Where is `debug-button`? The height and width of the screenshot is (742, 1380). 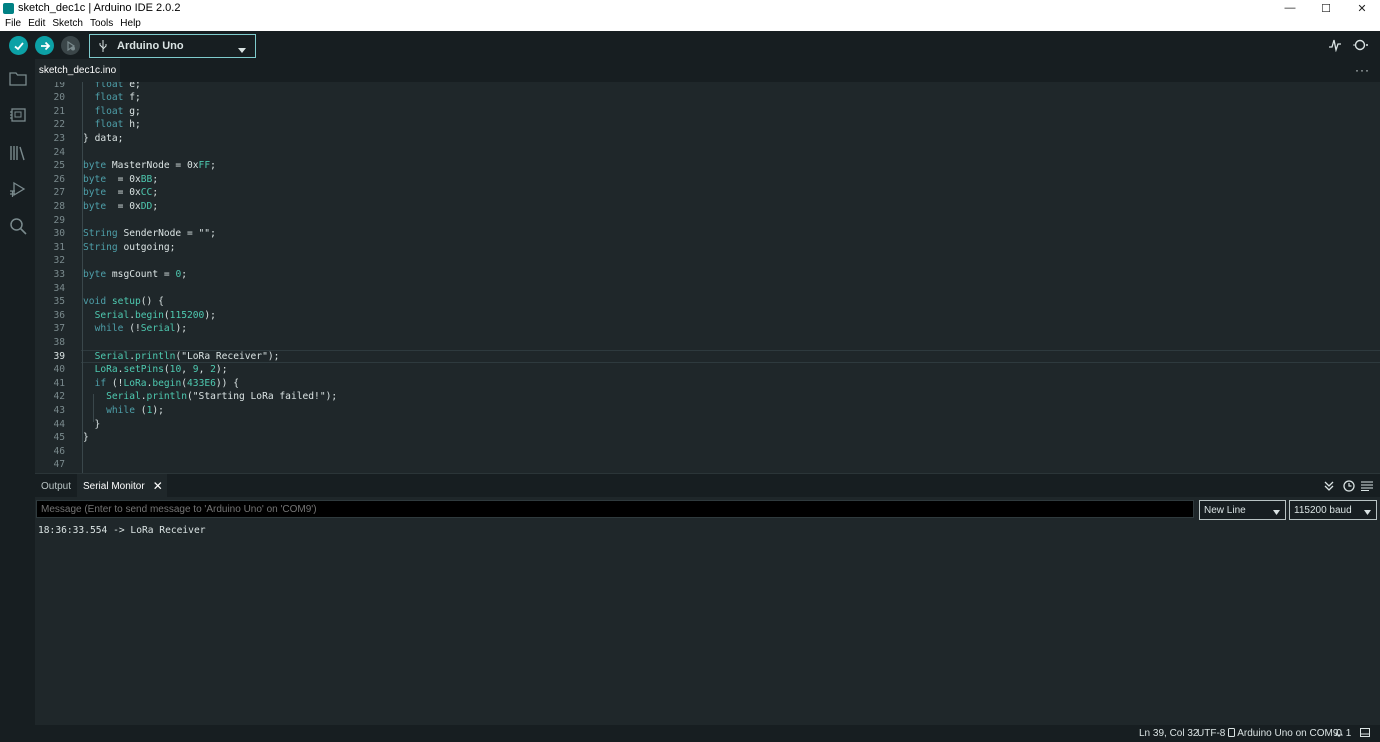
debug-button is located at coordinates (70, 45).